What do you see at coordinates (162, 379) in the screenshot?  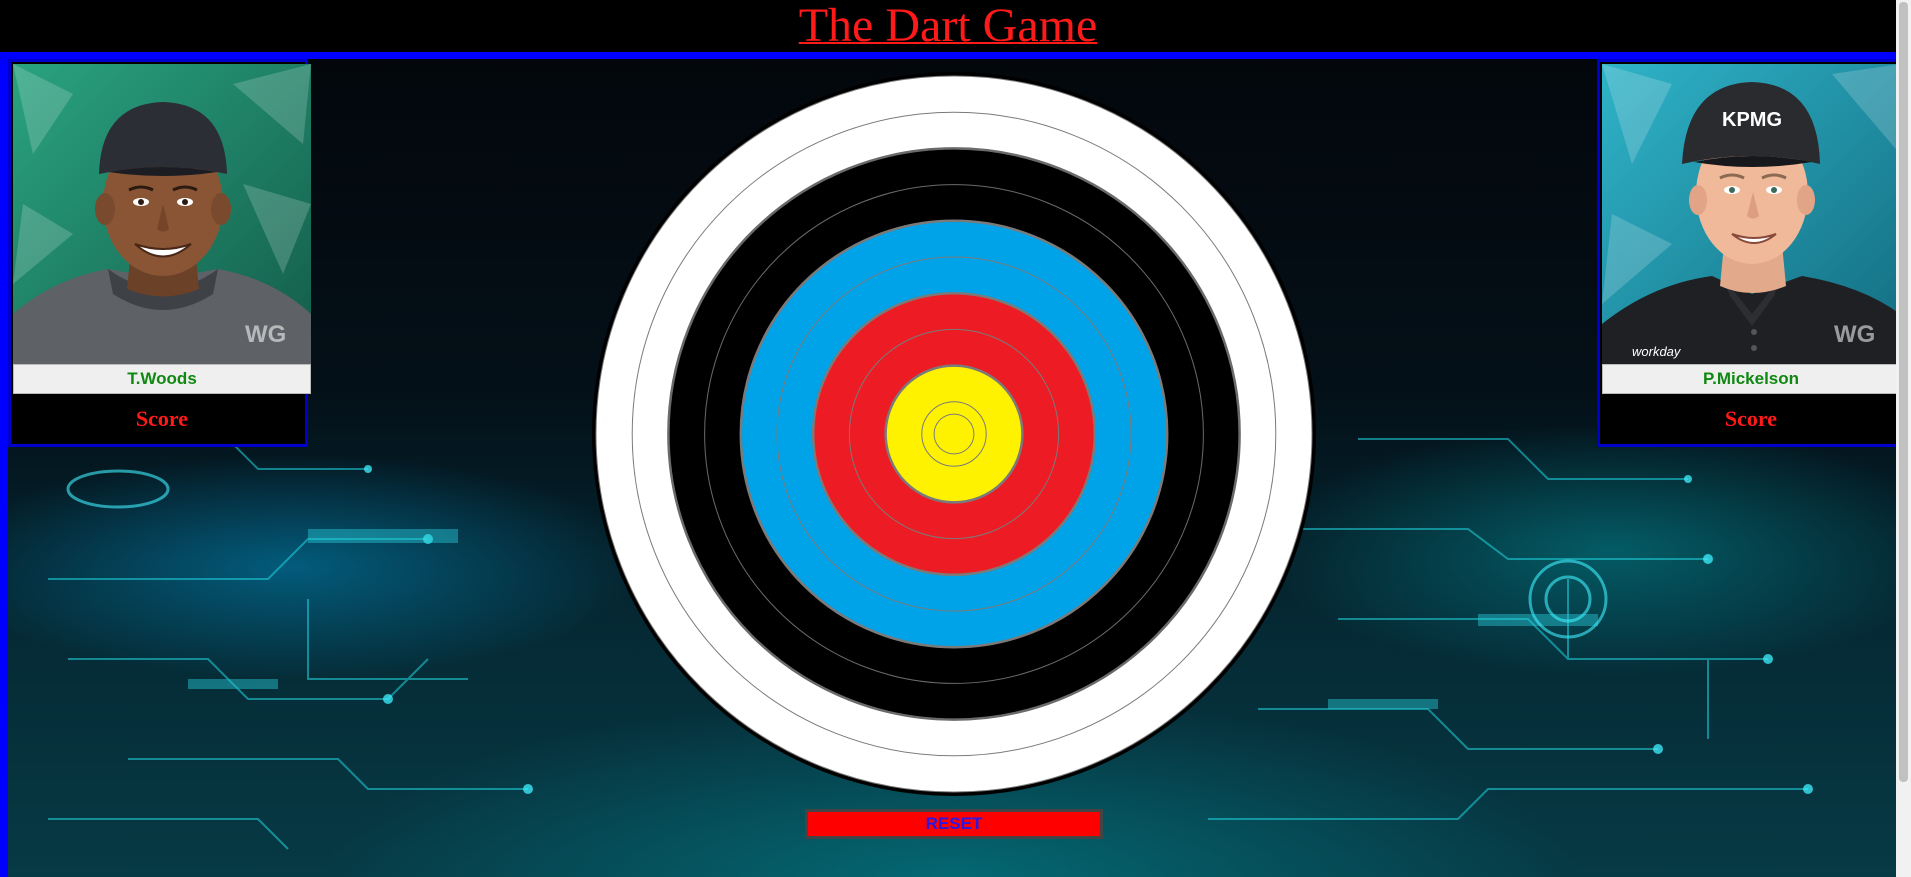 I see `player-name-left: T.Woods` at bounding box center [162, 379].